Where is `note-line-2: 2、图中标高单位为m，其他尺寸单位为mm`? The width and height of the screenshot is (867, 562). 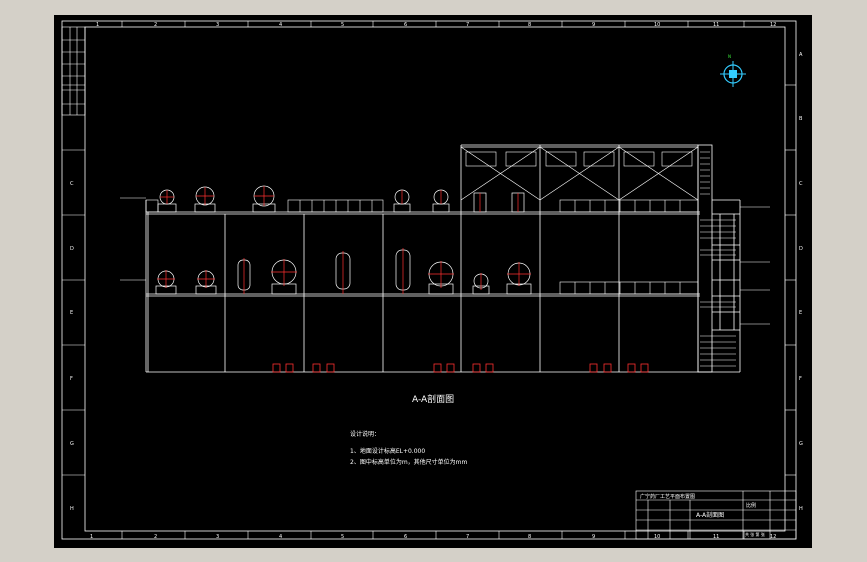
note-line-2: 2、图中标高单位为m，其他尺寸单位为mm is located at coordinates (409, 462).